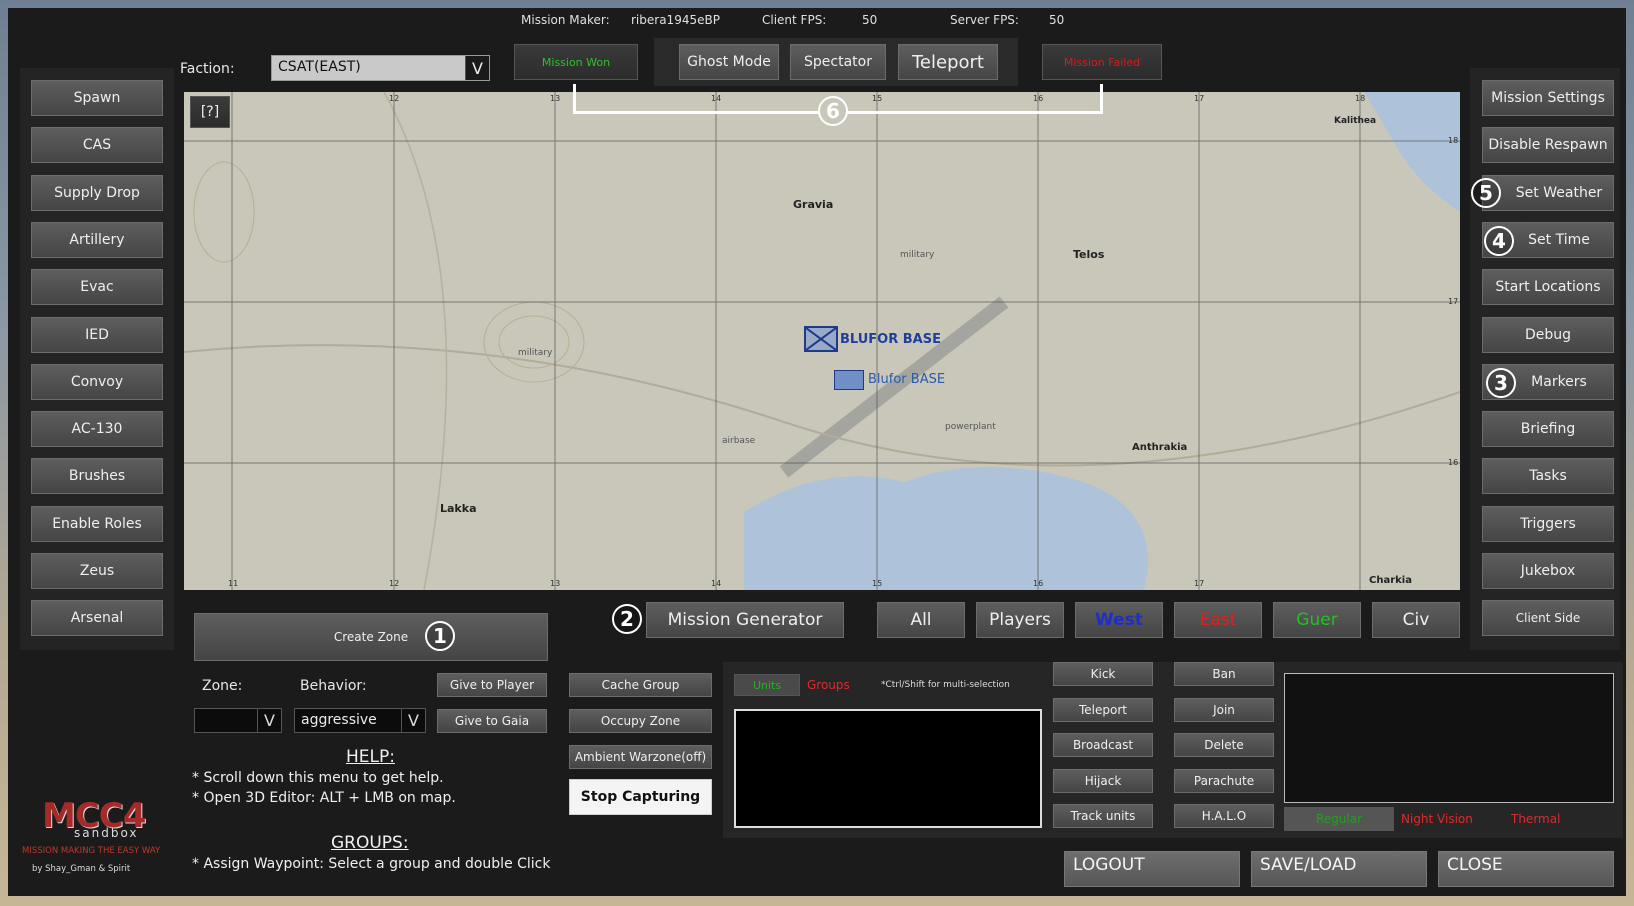 The image size is (1634, 906). What do you see at coordinates (458, 508) in the screenshot?
I see `town-label: Lakka` at bounding box center [458, 508].